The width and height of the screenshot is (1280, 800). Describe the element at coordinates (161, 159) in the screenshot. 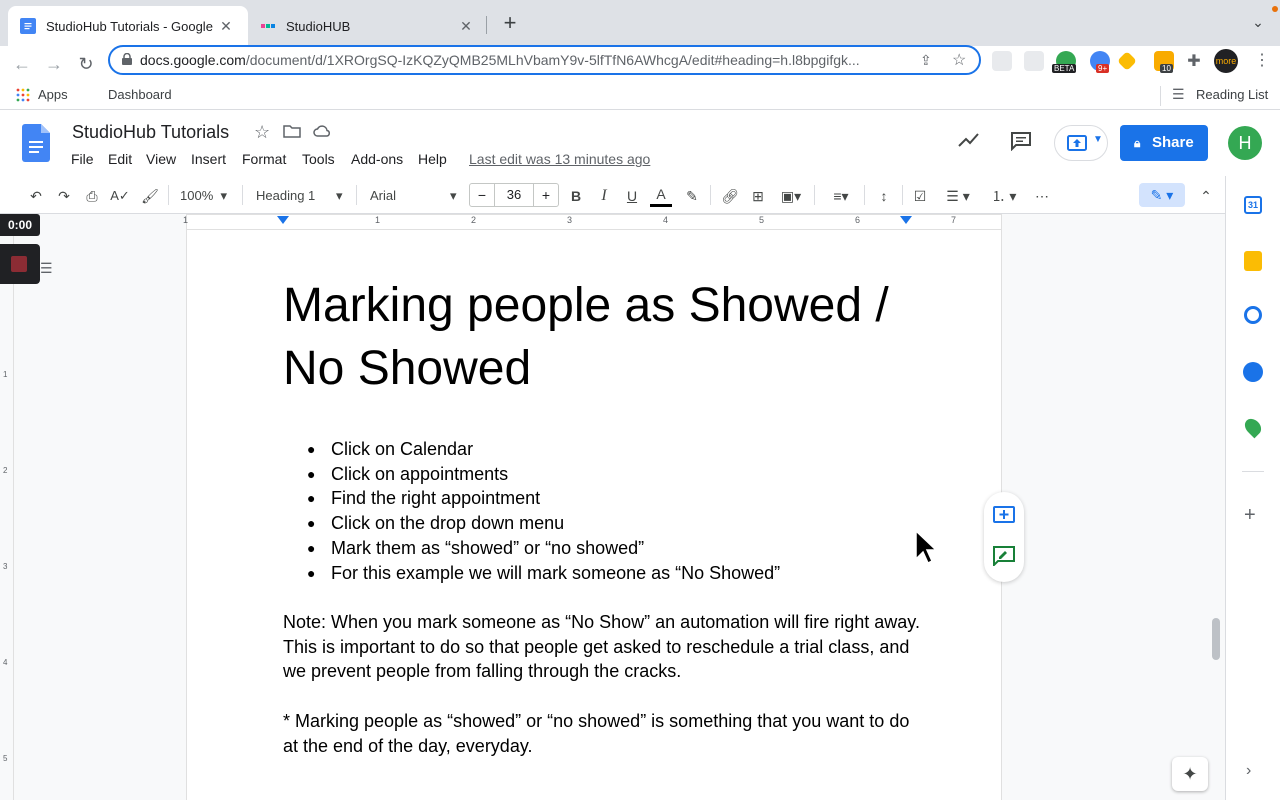

I see `menu-view: View` at that location.